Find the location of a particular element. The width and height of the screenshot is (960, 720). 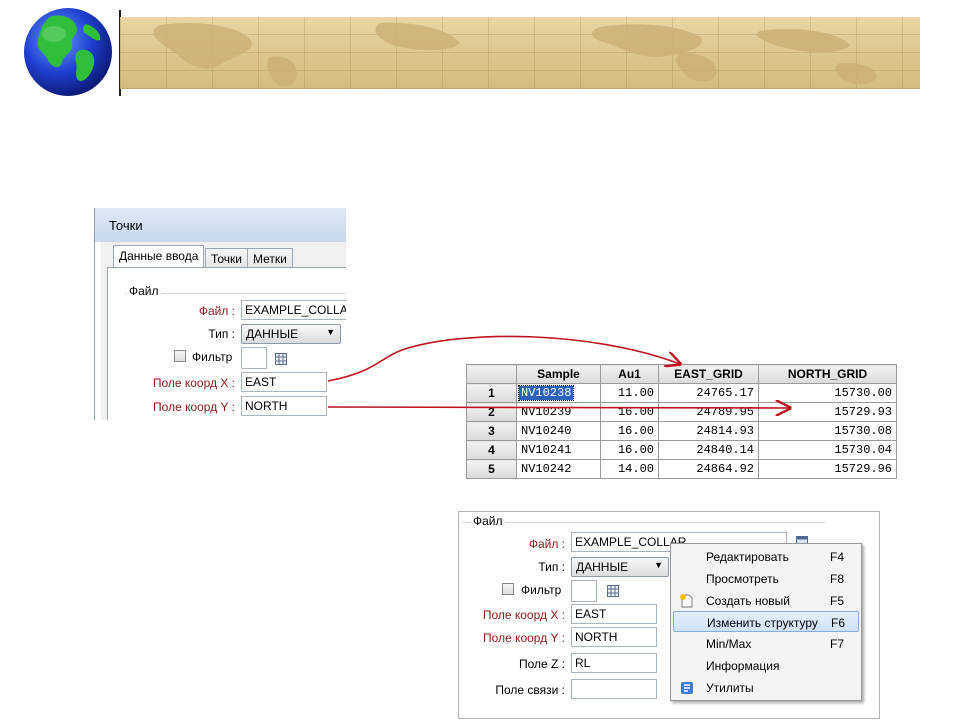

globe-logo is located at coordinates (68, 52).